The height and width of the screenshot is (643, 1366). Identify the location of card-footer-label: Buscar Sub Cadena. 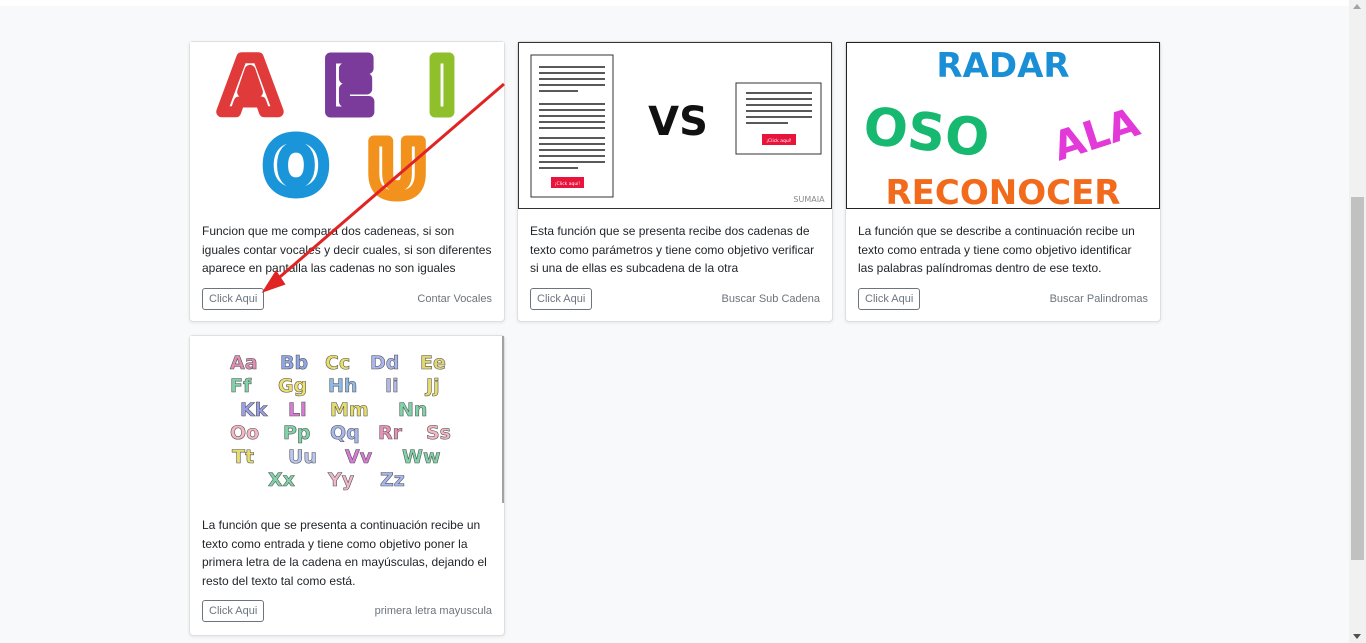
(770, 299).